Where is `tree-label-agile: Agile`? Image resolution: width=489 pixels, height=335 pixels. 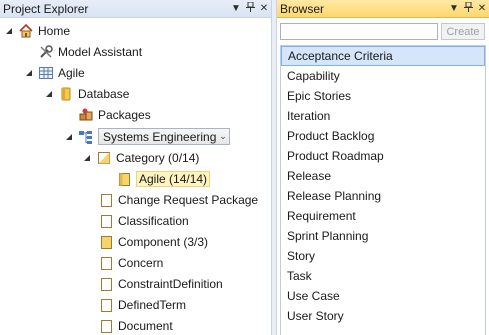
tree-label-agile: Agile is located at coordinates (71, 72).